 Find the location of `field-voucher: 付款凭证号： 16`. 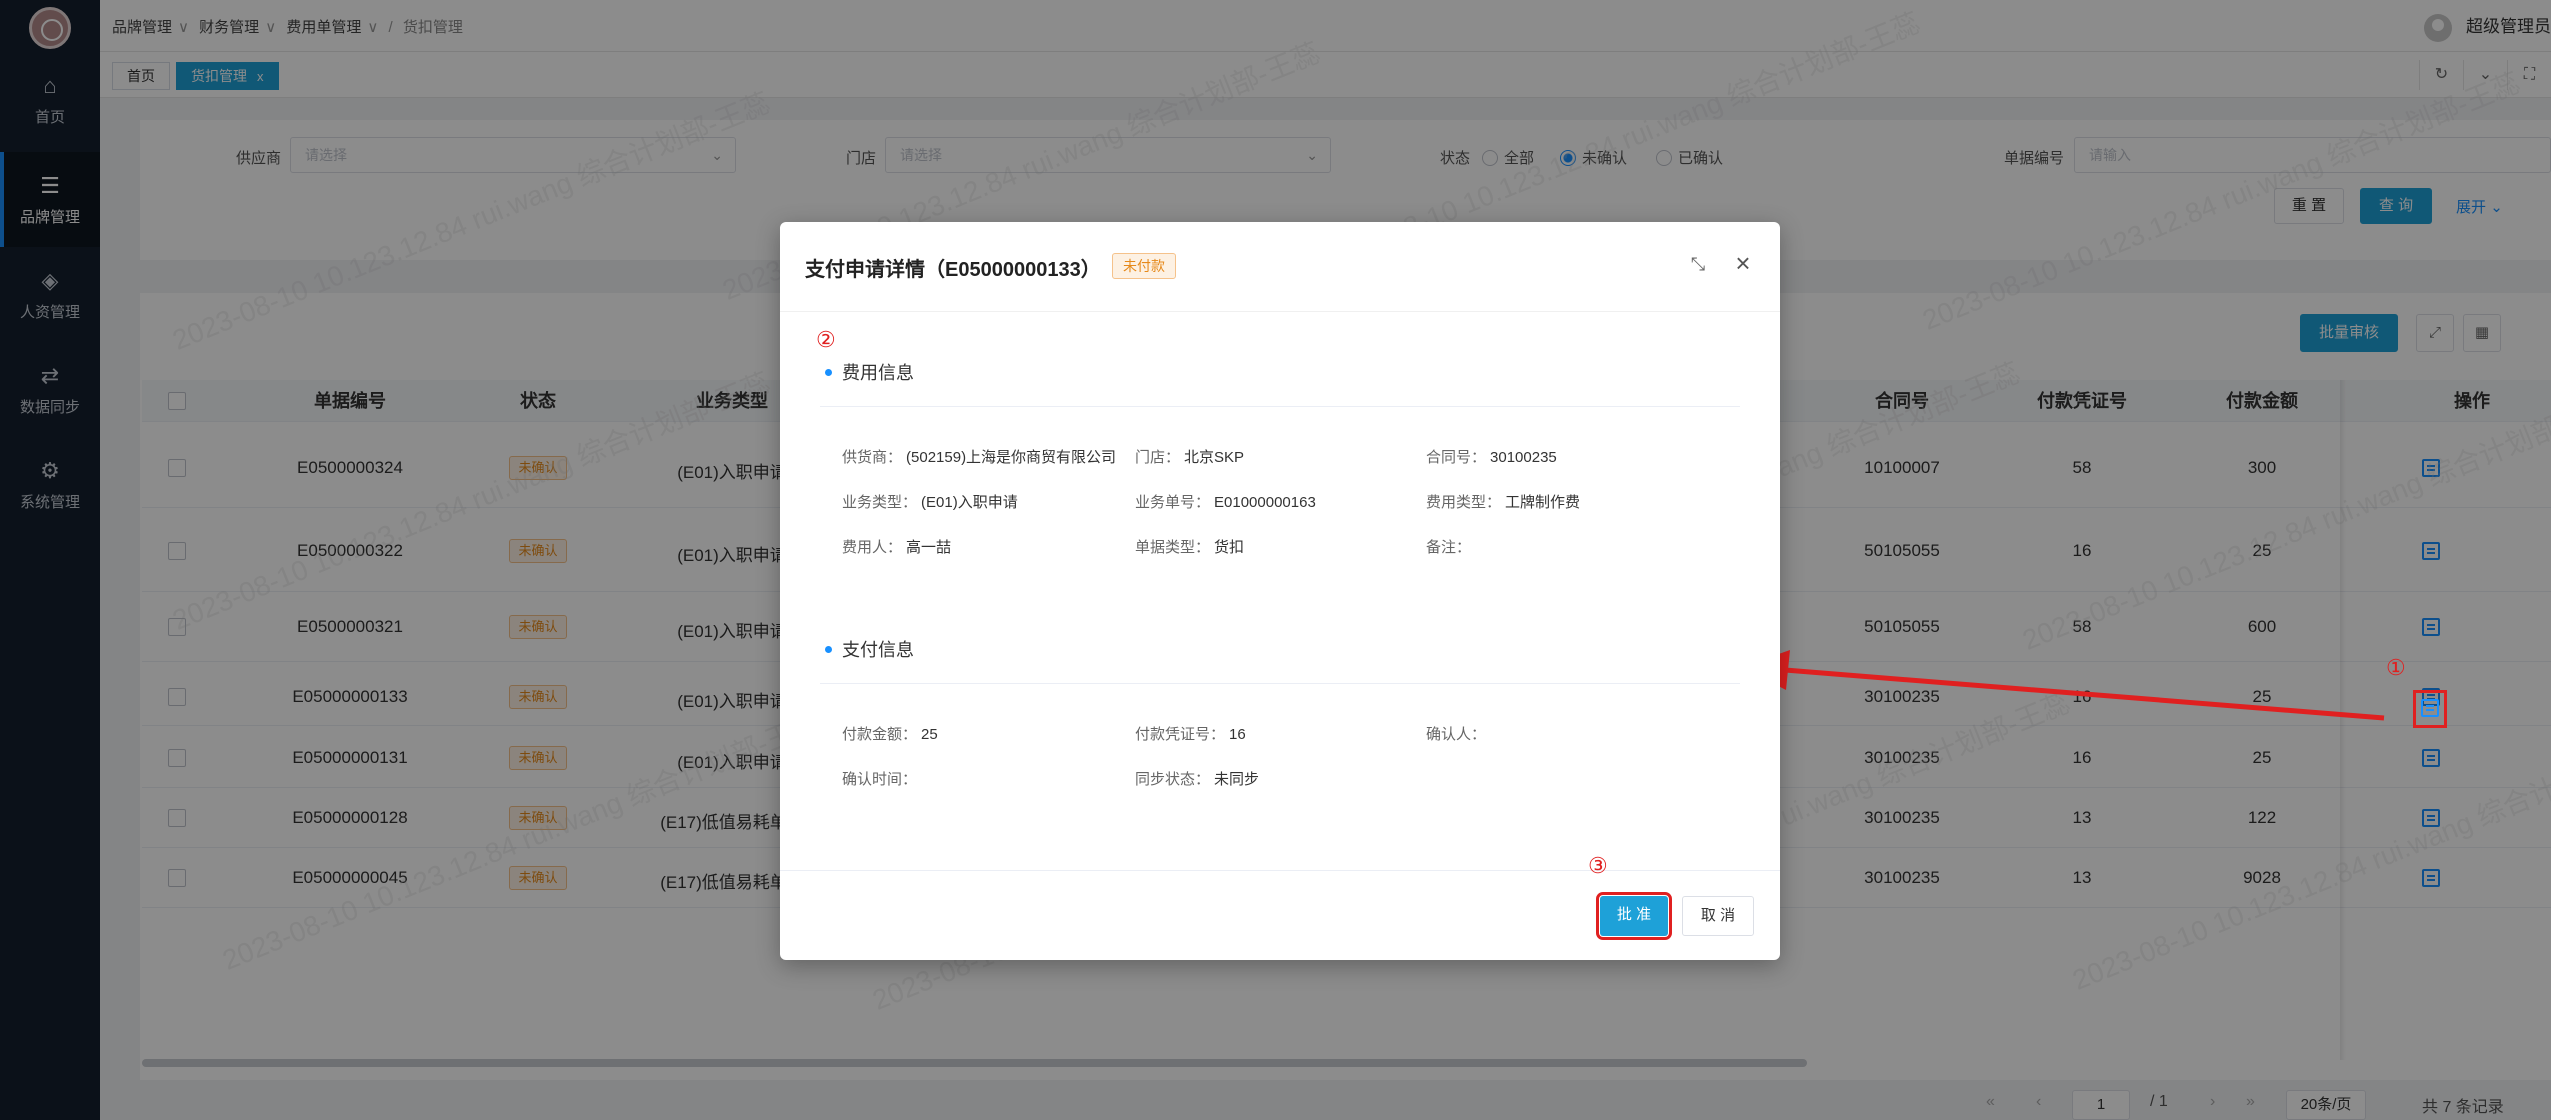

field-voucher: 付款凭证号： 16 is located at coordinates (1190, 733).